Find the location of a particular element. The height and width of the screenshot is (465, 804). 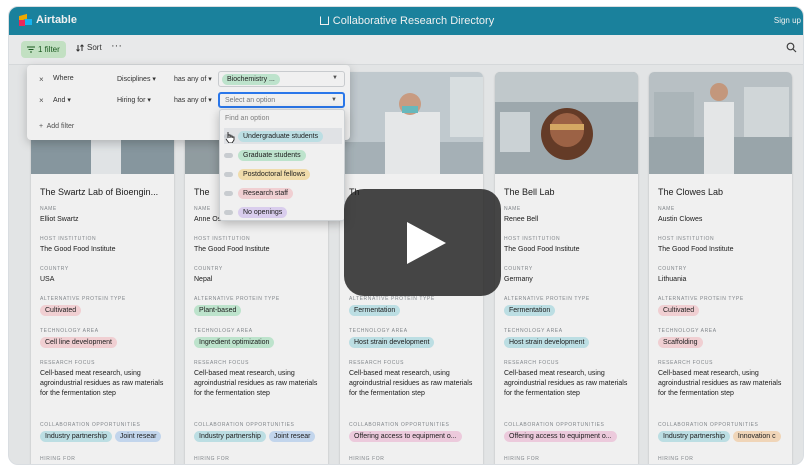

lead-name: Austin Clowes is located at coordinates (680, 219).